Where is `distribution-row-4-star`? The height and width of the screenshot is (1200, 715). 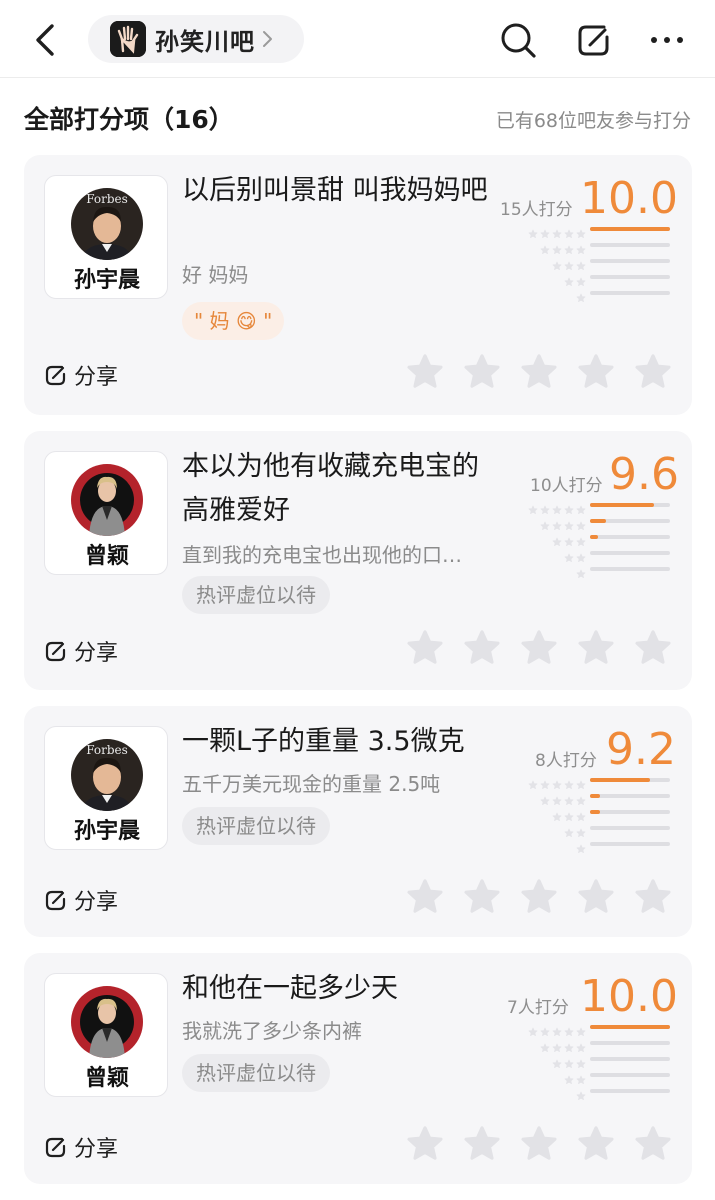 distribution-row-4-star is located at coordinates (589, 797).